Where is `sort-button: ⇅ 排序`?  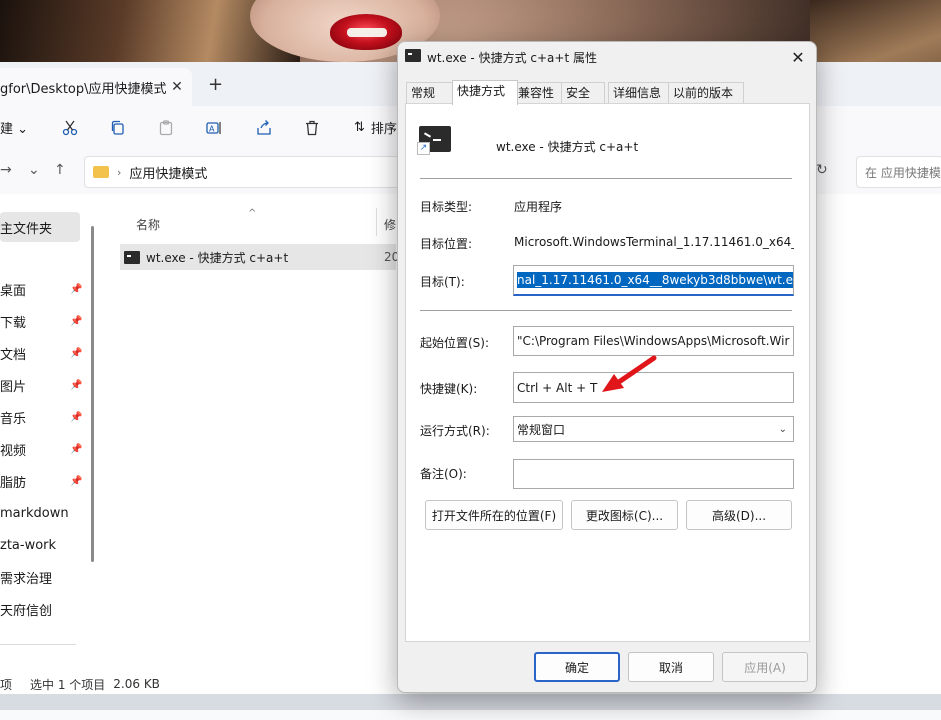 sort-button: ⇅ 排序 is located at coordinates (375, 127).